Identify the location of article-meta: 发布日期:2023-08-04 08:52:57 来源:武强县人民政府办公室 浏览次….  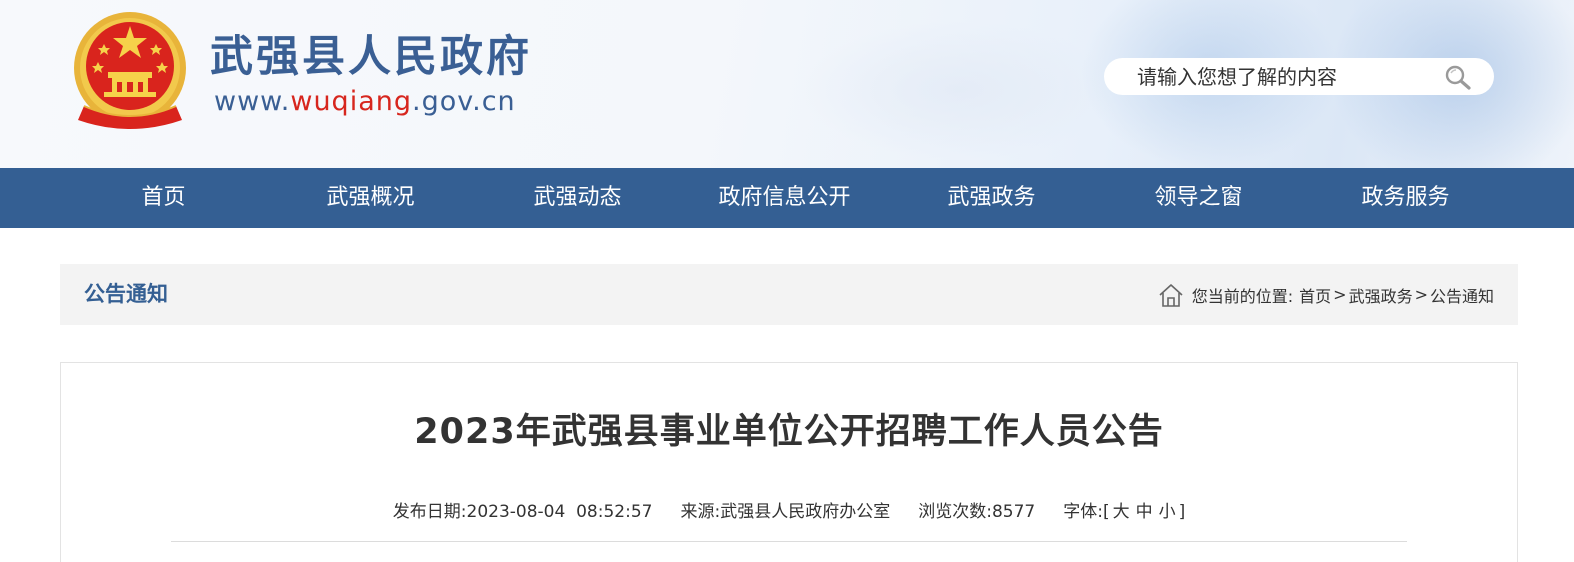
(789, 509).